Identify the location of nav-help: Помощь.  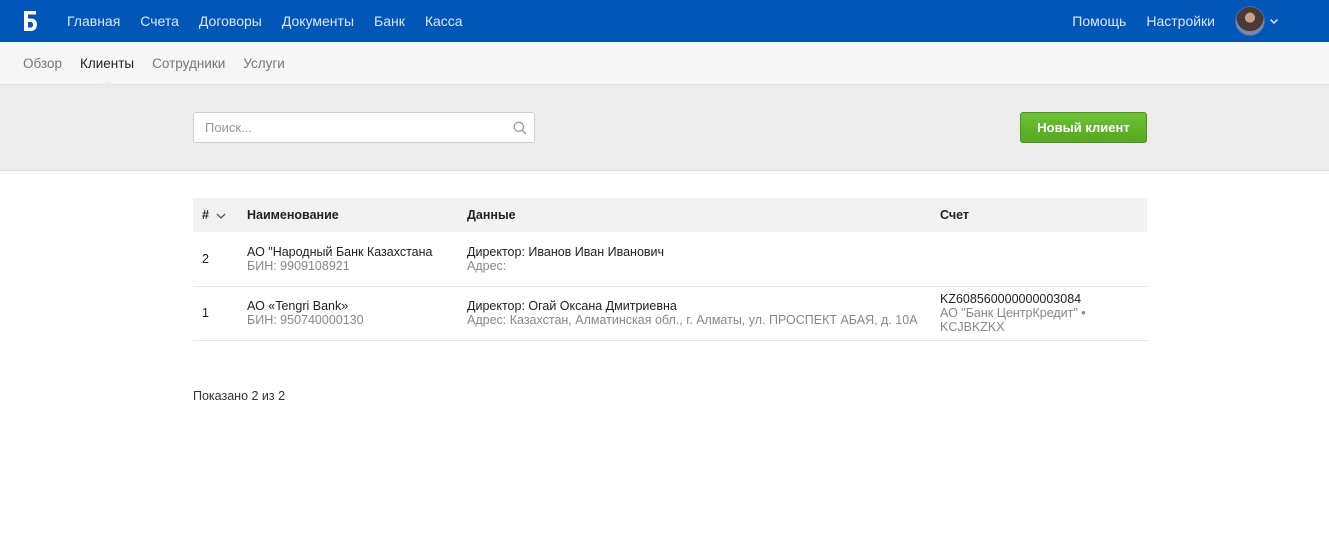
(1099, 21).